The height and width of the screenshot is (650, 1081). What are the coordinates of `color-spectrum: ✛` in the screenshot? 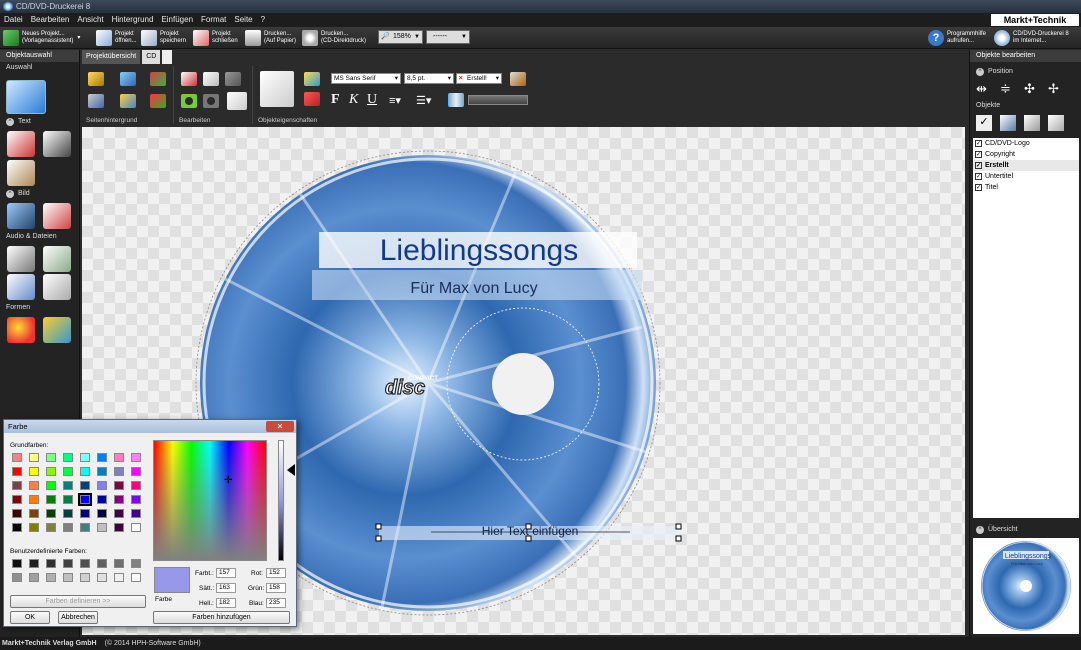 It's located at (210, 500).